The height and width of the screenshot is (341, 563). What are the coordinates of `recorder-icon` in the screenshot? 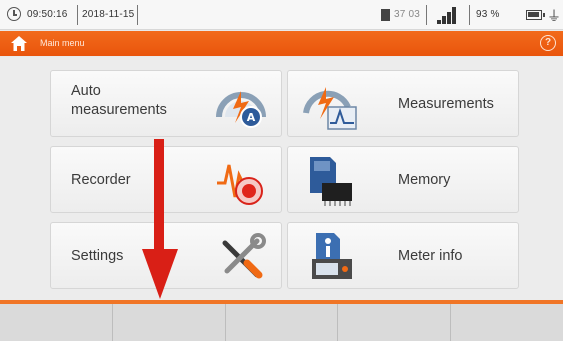 It's located at (240, 184).